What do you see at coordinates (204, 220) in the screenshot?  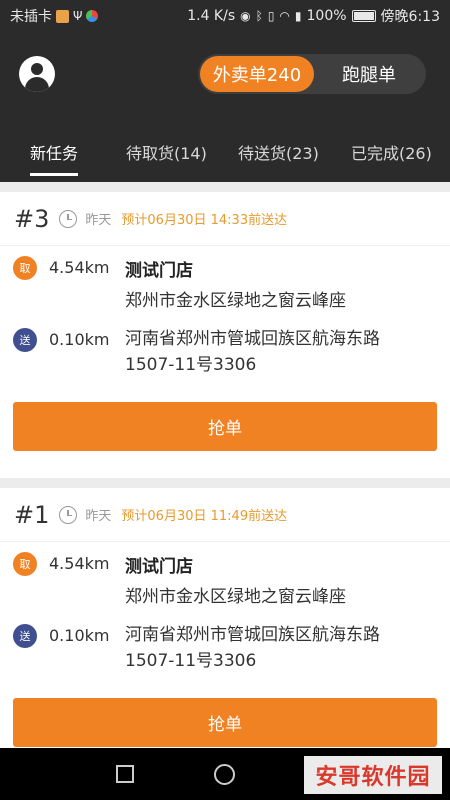 I see `order-eta: 预计06月30日 14:33前送达` at bounding box center [204, 220].